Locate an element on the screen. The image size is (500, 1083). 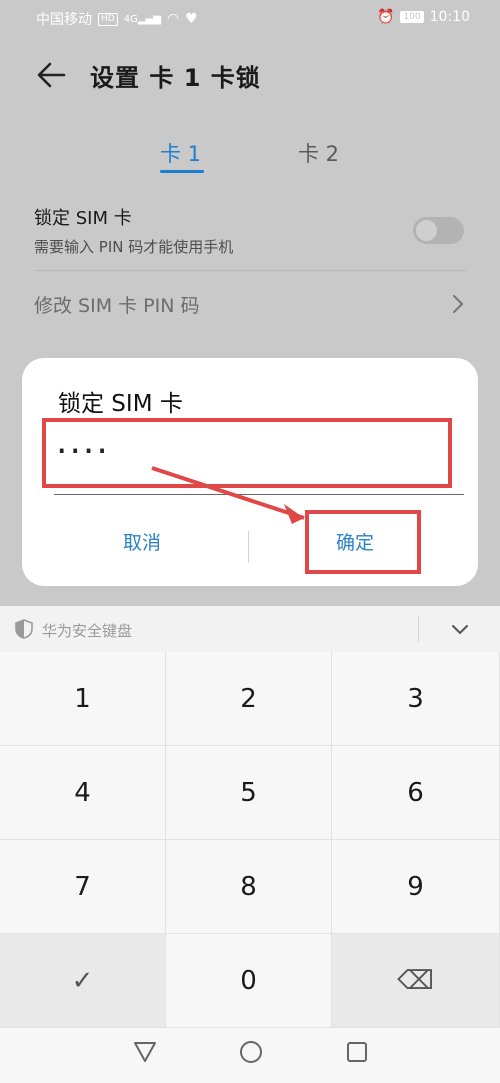
highlight-box-input is located at coordinates (247, 453).